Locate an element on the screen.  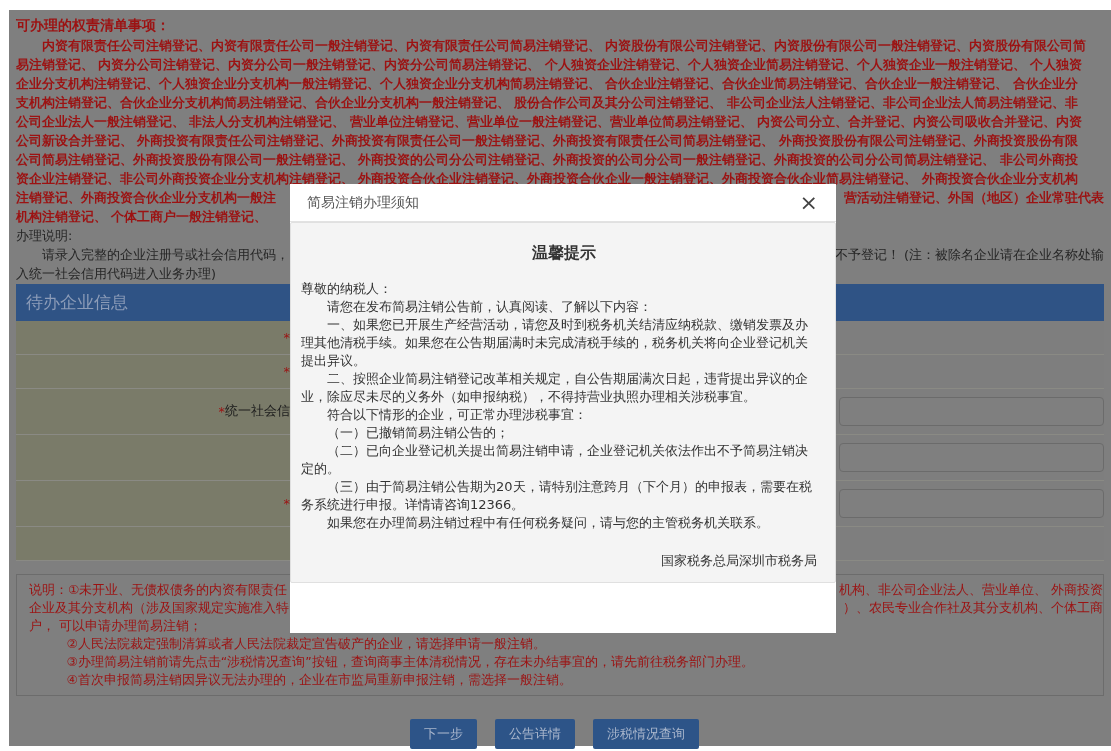
rights-text: 内资有限责任公司注销登记、内资有限责任公司一般注销登记、内资有限责任公司简易注销登记、 内资股份有限公司注销登记、内资股份有限公司一般注销登记、内资股份有限公司简 is located at coordinates (563, 46).